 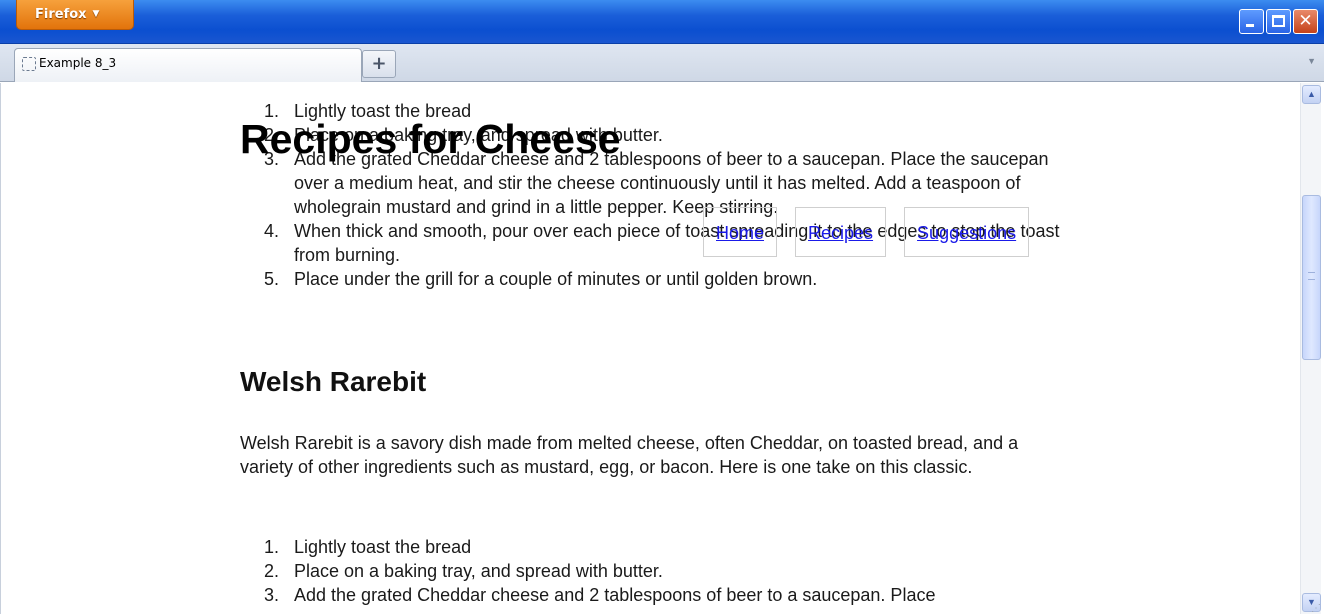 What do you see at coordinates (662, 22) in the screenshot?
I see `window-titlebar: Firefox ▼ ✕` at bounding box center [662, 22].